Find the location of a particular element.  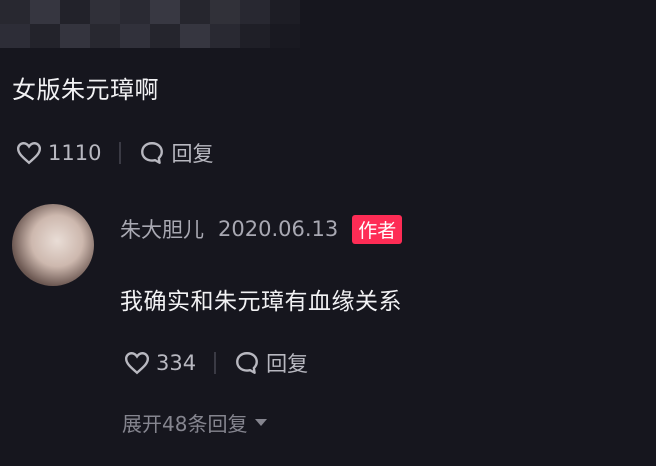

reply-reply-button: 回复 is located at coordinates (271, 363).